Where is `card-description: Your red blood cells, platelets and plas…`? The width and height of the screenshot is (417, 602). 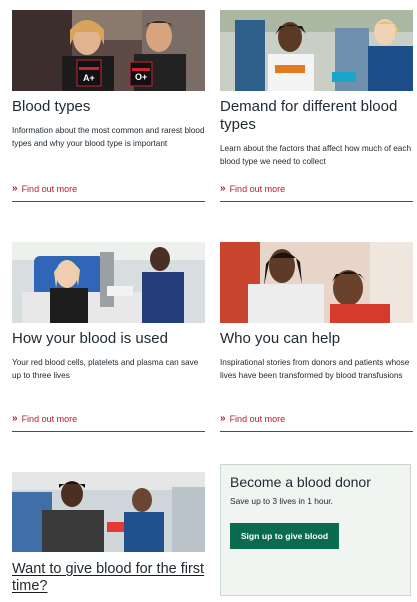
card-description: Your red blood cells, platelets and plas… is located at coordinates (105, 369).